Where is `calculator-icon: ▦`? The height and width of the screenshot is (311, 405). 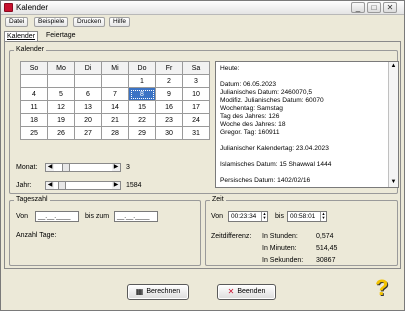
calculator-icon: ▦ is located at coordinates (139, 291).